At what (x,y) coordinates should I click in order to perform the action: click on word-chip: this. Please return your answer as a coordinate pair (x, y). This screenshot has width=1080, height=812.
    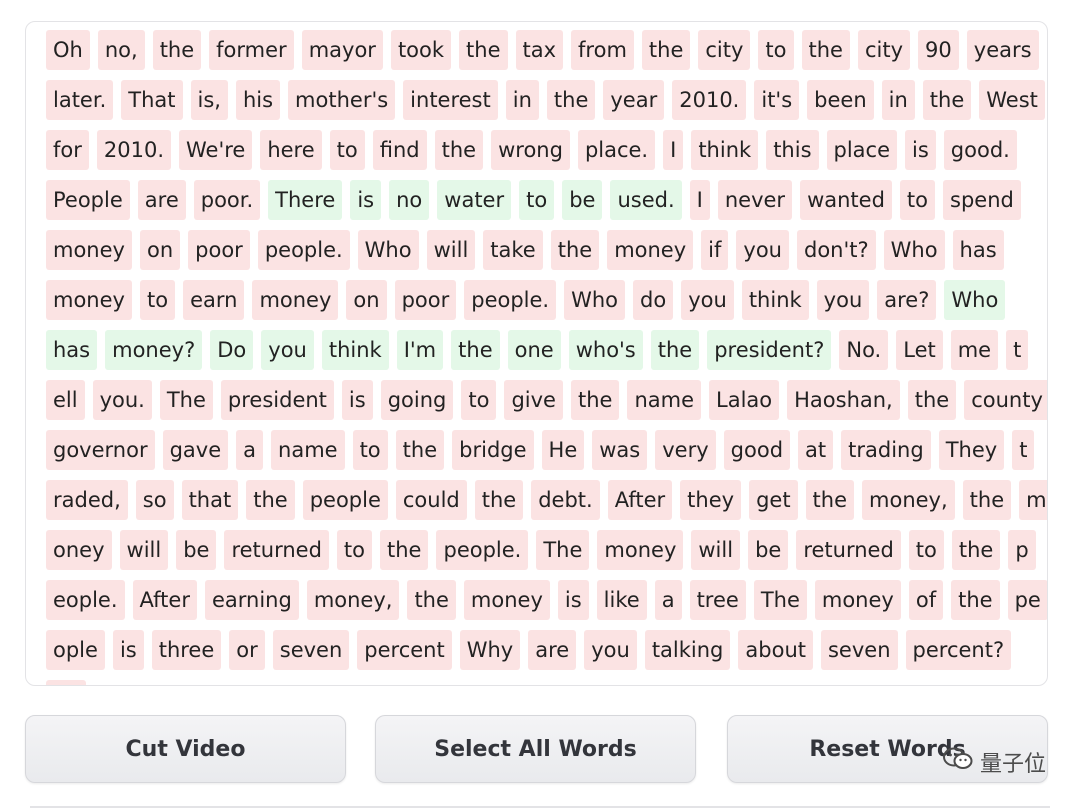
    Looking at the image, I should click on (792, 150).